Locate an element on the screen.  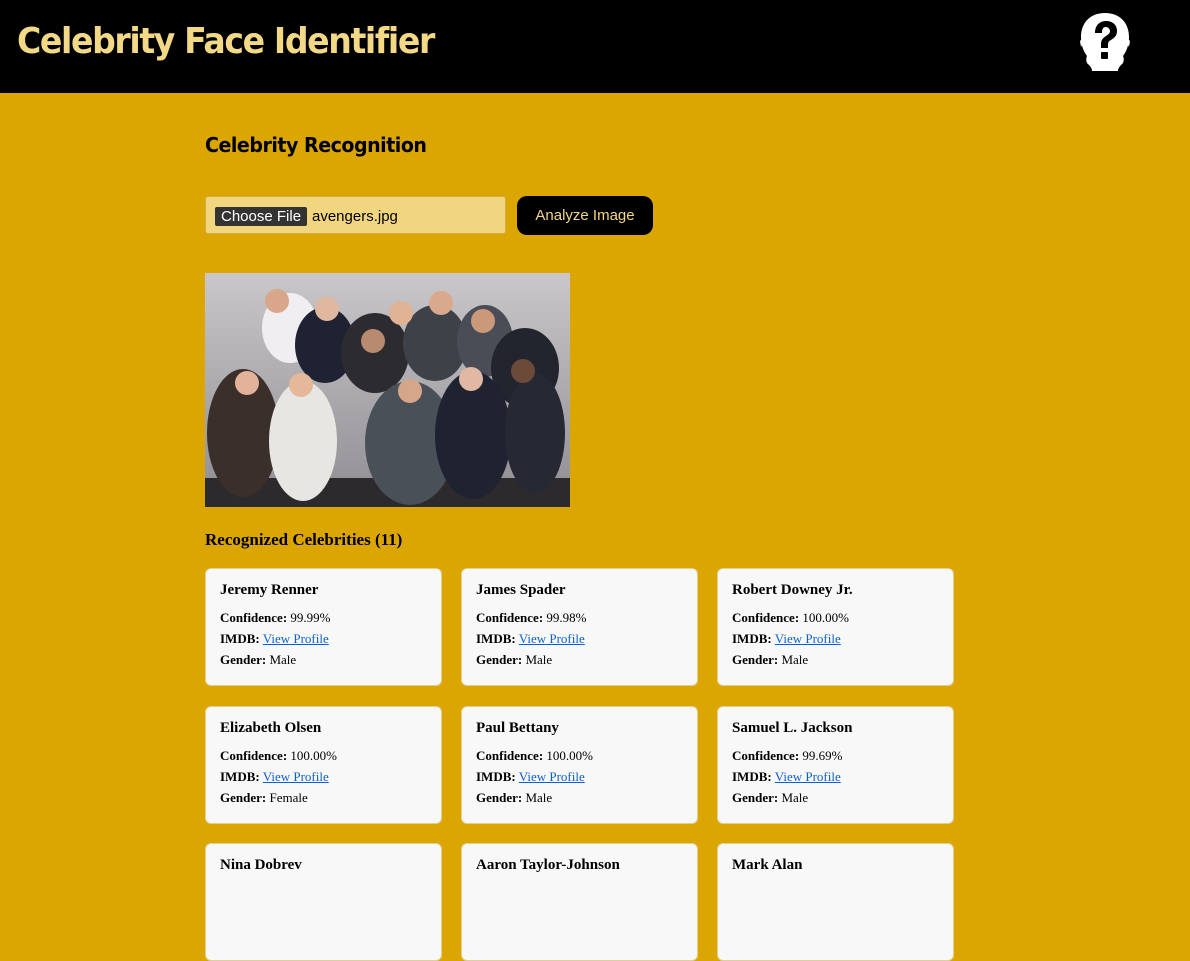
celebrity-card: Mark Alan is located at coordinates (835, 902).